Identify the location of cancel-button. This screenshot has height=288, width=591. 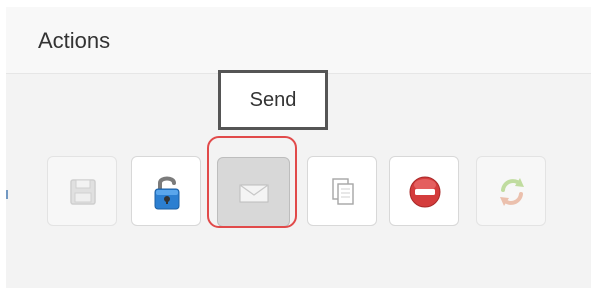
(424, 191).